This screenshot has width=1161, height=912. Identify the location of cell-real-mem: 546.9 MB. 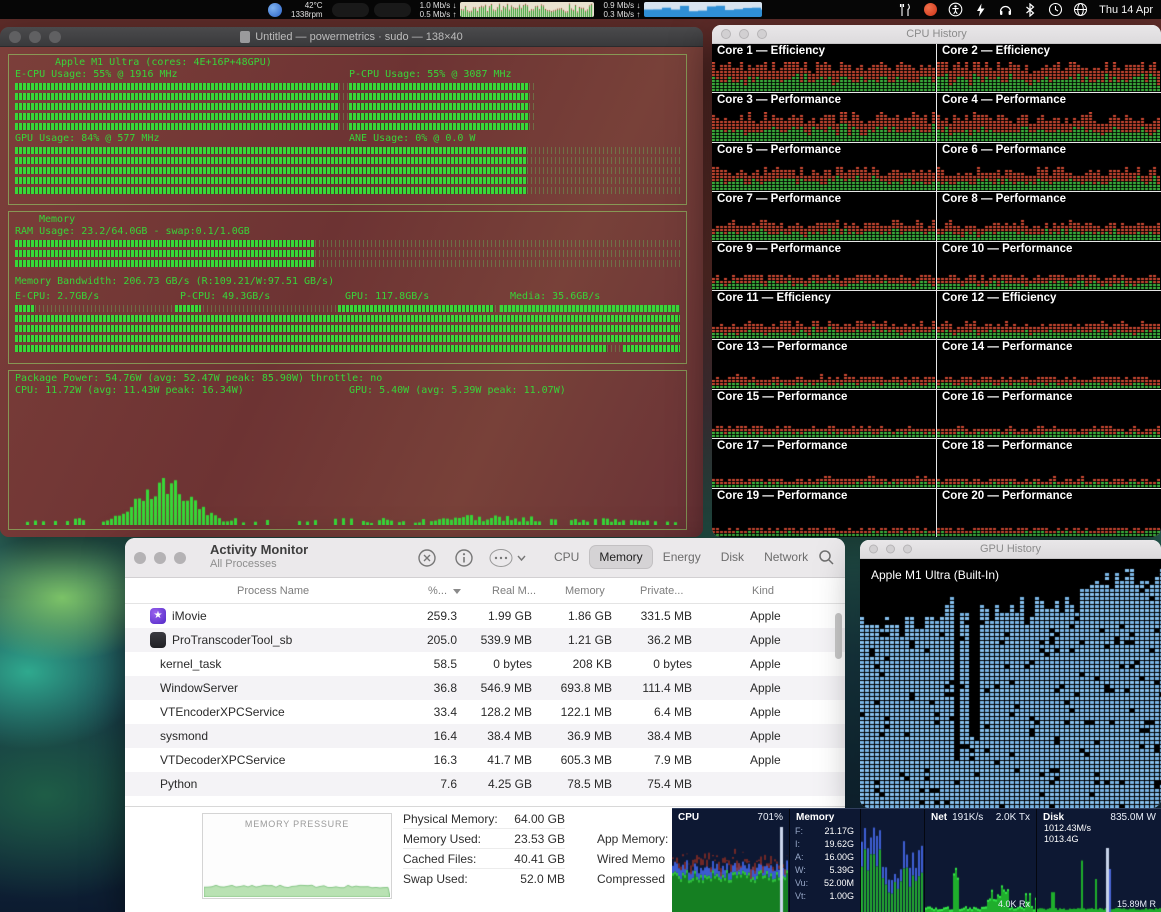
(506, 688).